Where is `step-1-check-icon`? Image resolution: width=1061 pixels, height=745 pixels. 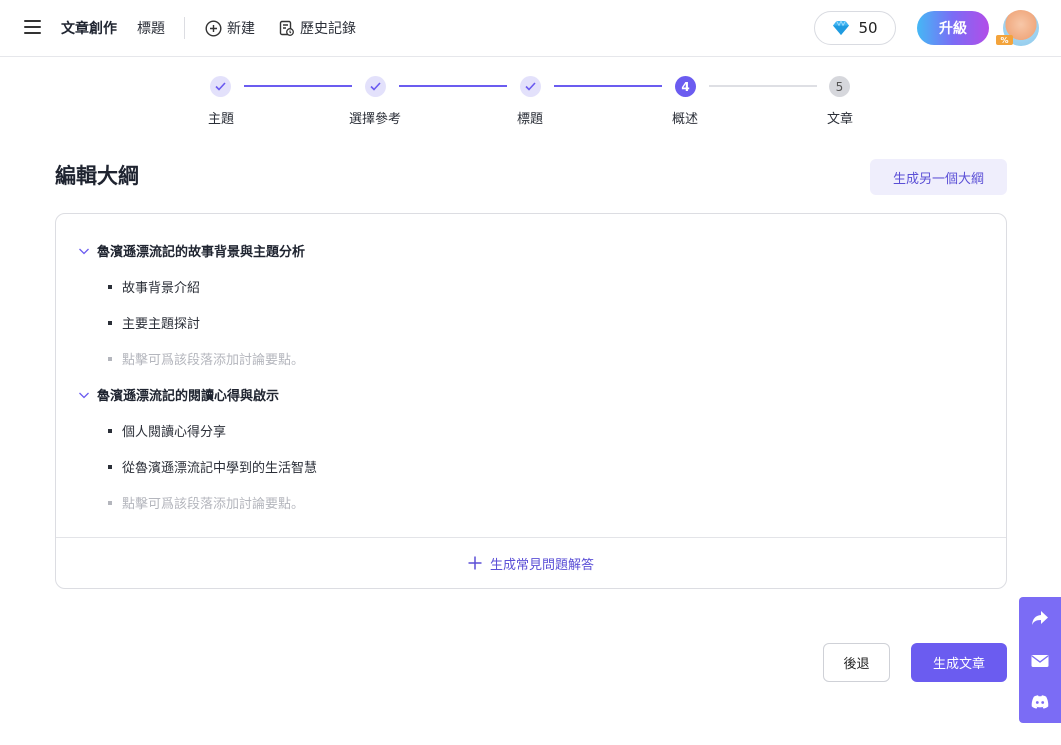
step-1-check-icon is located at coordinates (220, 86).